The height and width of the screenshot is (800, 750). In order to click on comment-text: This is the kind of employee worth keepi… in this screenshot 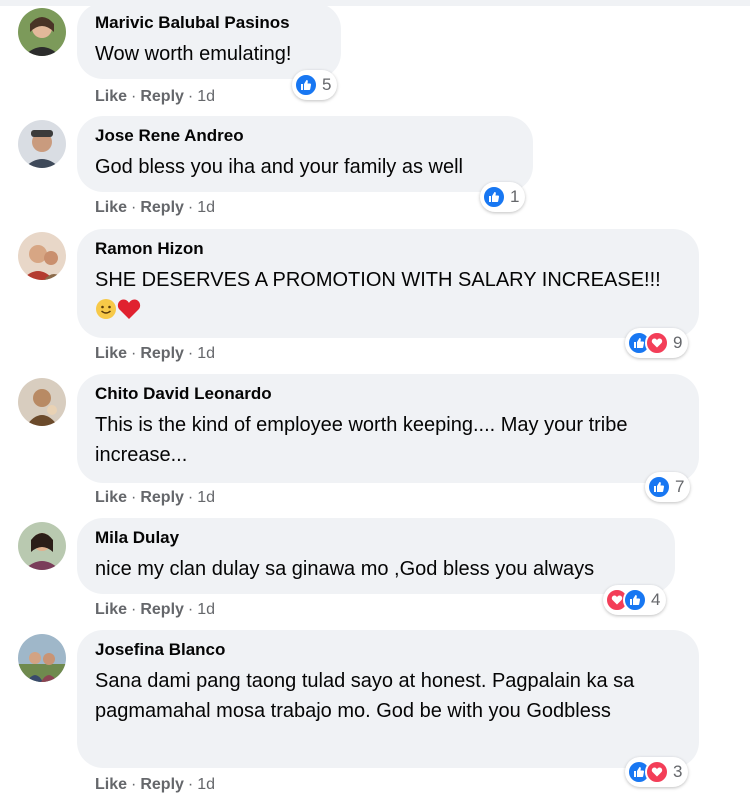, I will do `click(364, 440)`.